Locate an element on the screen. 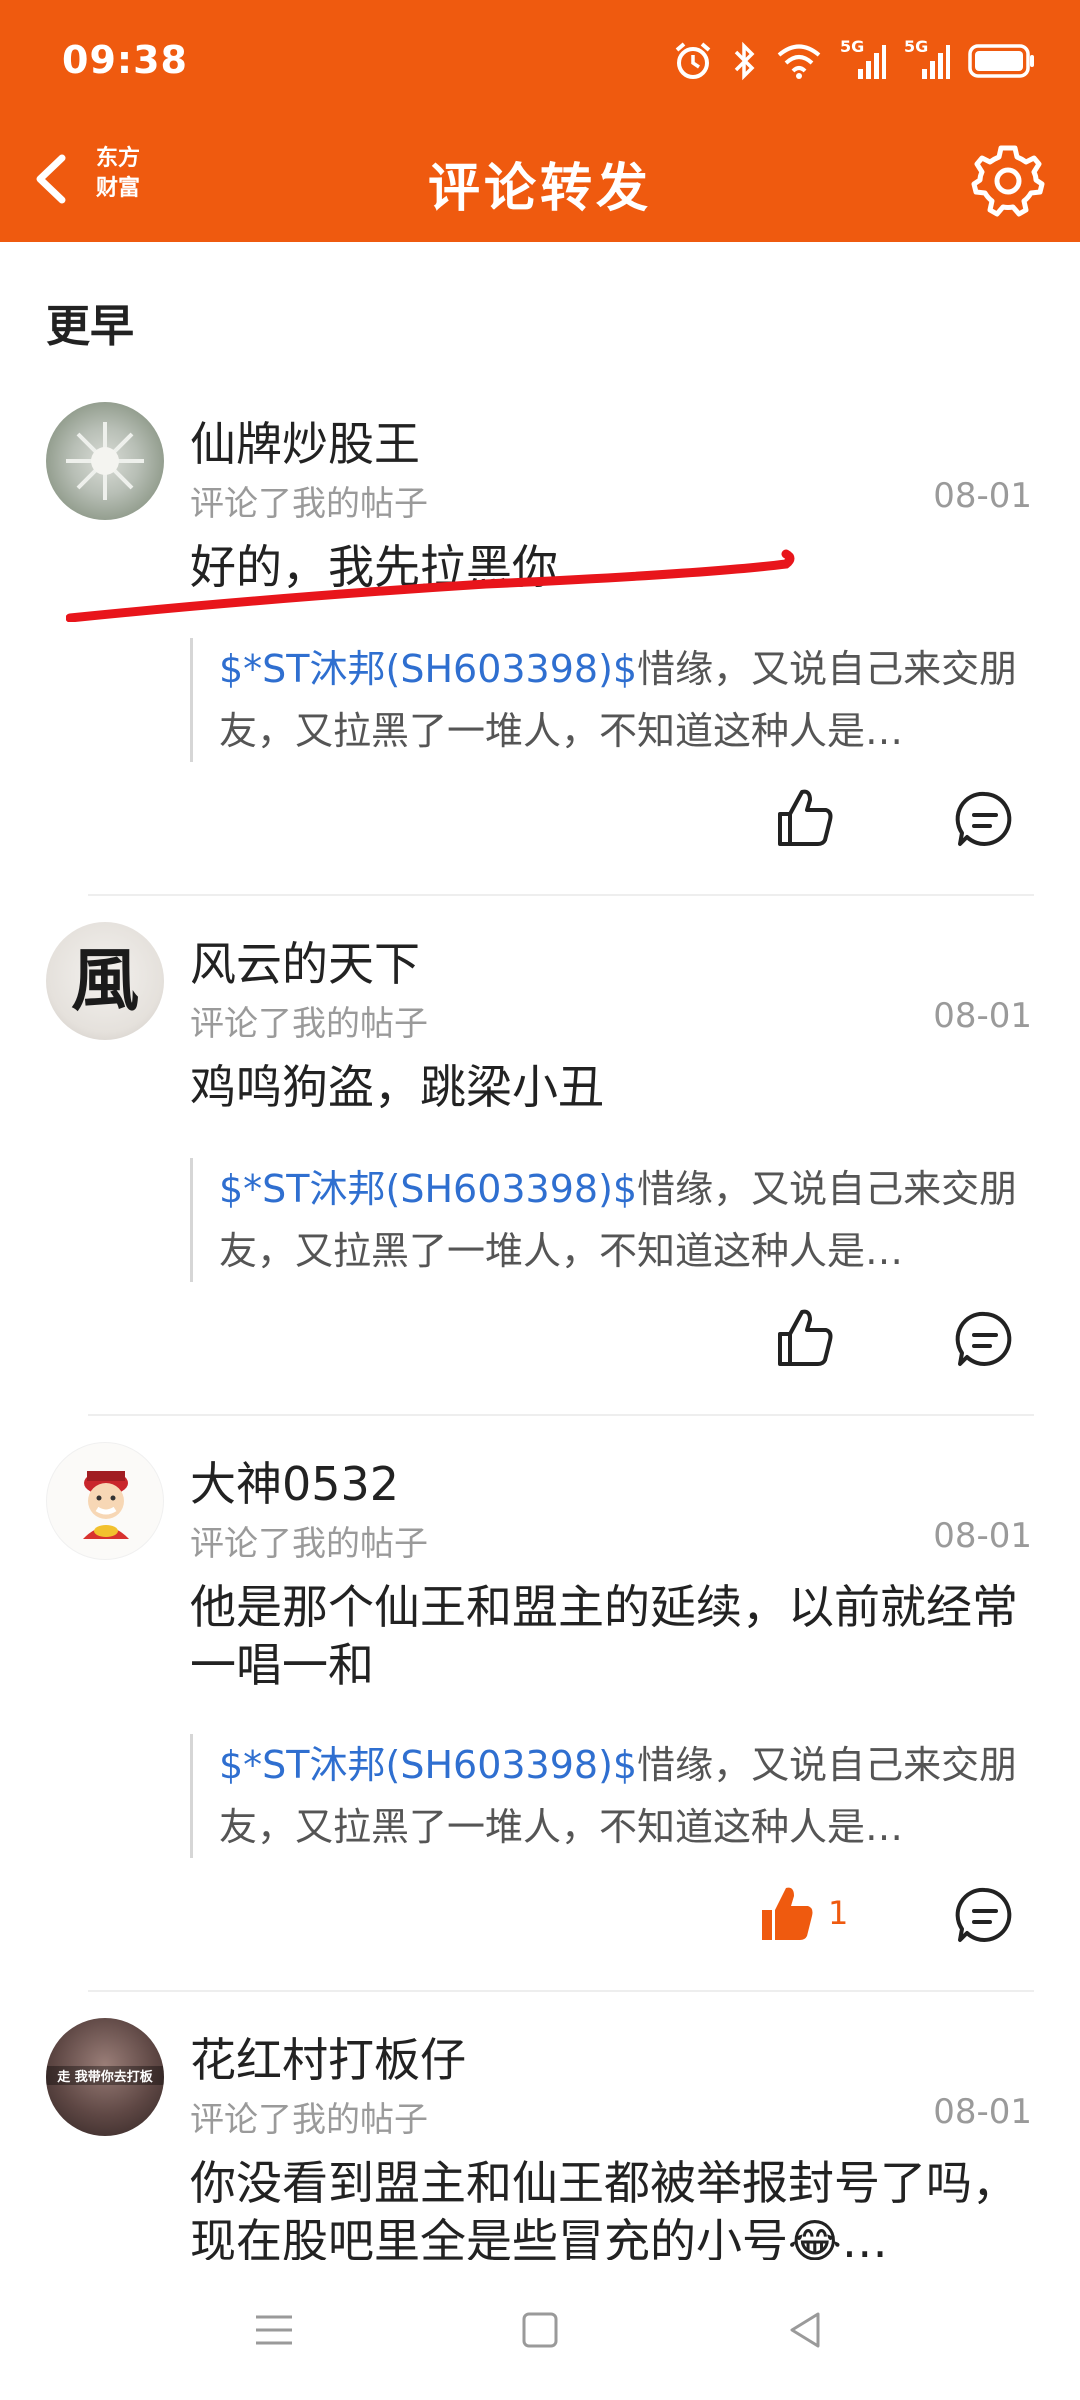 This screenshot has width=1080, height=2400. thumbs-up-filled-icon is located at coordinates (787, 1915).